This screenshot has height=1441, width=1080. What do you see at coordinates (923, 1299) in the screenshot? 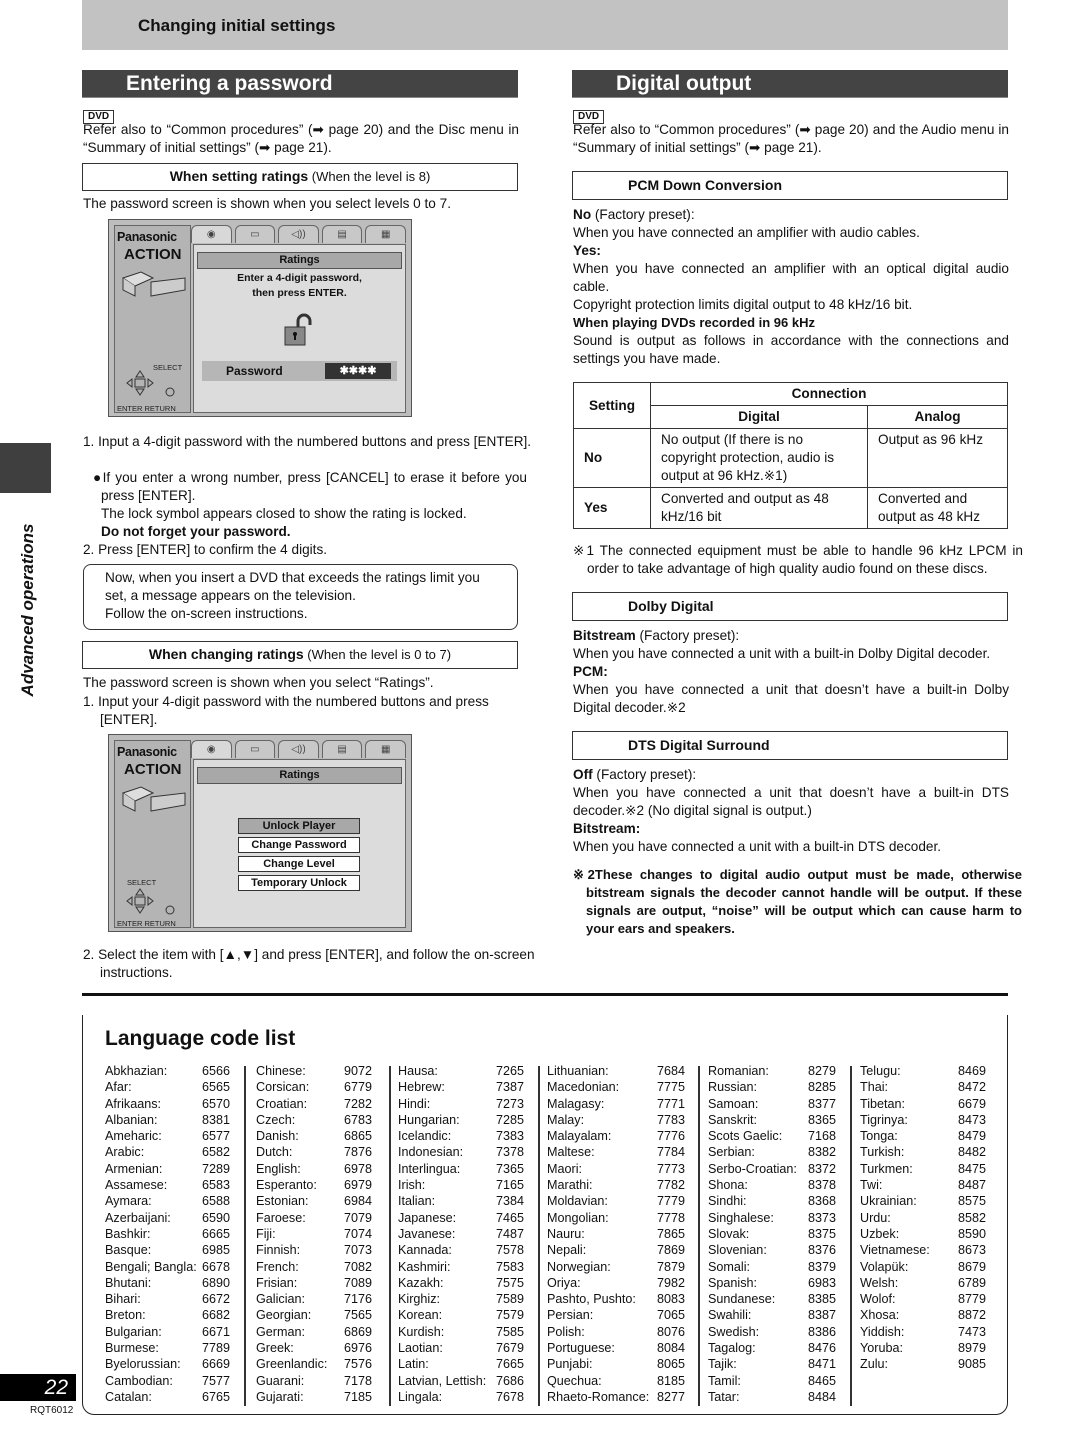
I see `language-row: Wolof: 8779` at bounding box center [923, 1299].